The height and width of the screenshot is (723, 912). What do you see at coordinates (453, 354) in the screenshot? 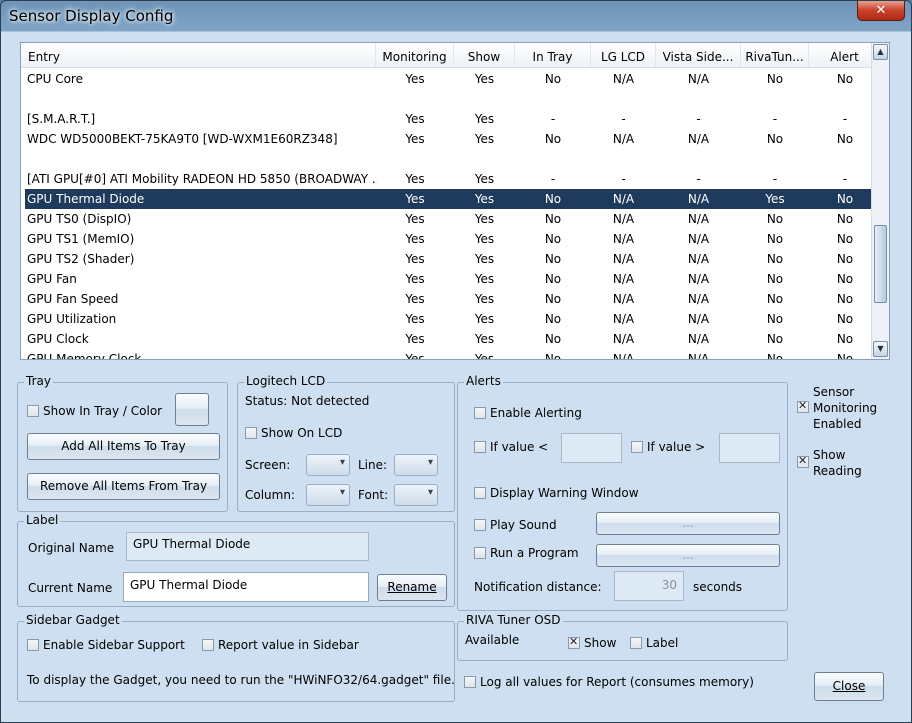
I see `list-row: GPU Memory Clock Yes Yes No N/A N/A No No` at bounding box center [453, 354].